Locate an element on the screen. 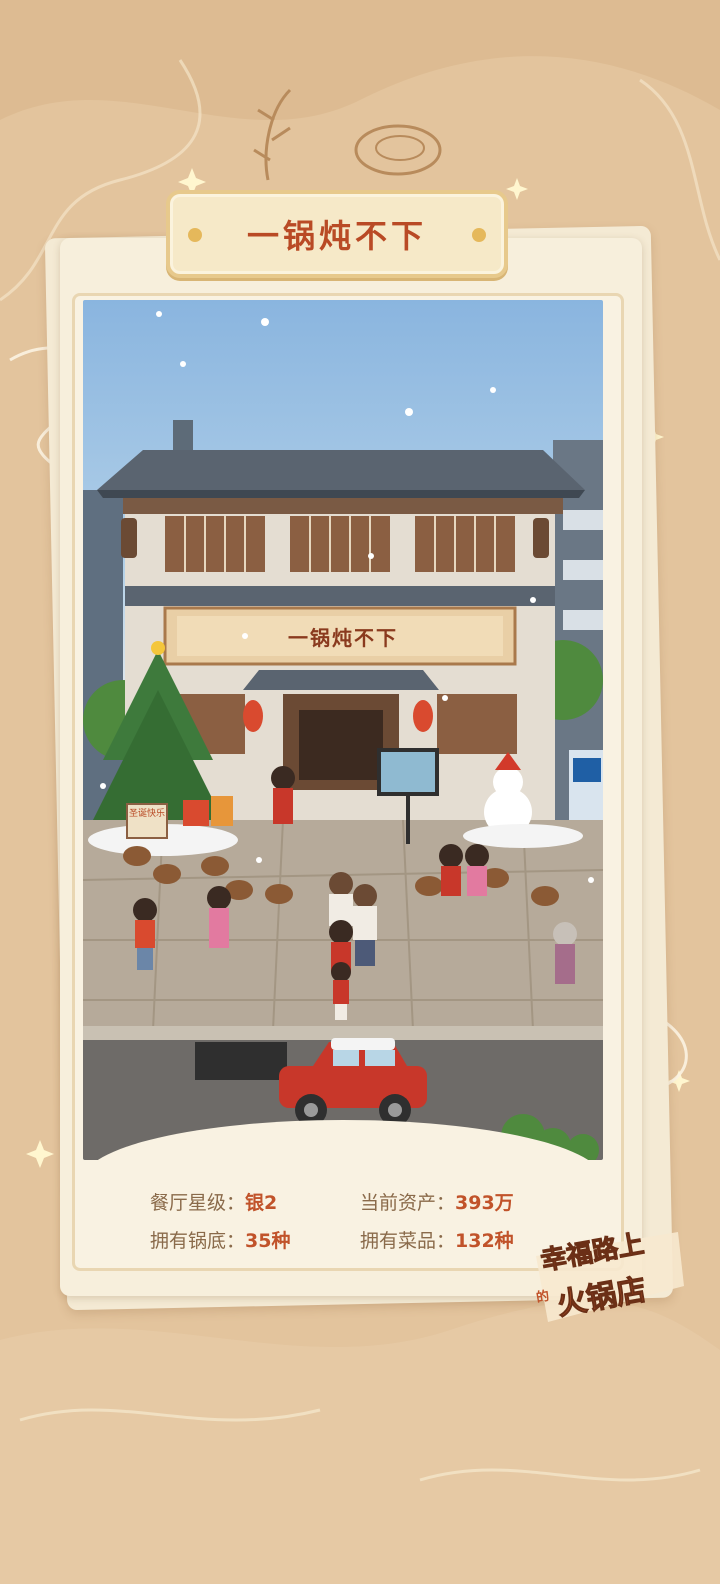 The height and width of the screenshot is (1584, 720). game-logo: 幸福路上 的 火锅店 is located at coordinates (608, 1276).